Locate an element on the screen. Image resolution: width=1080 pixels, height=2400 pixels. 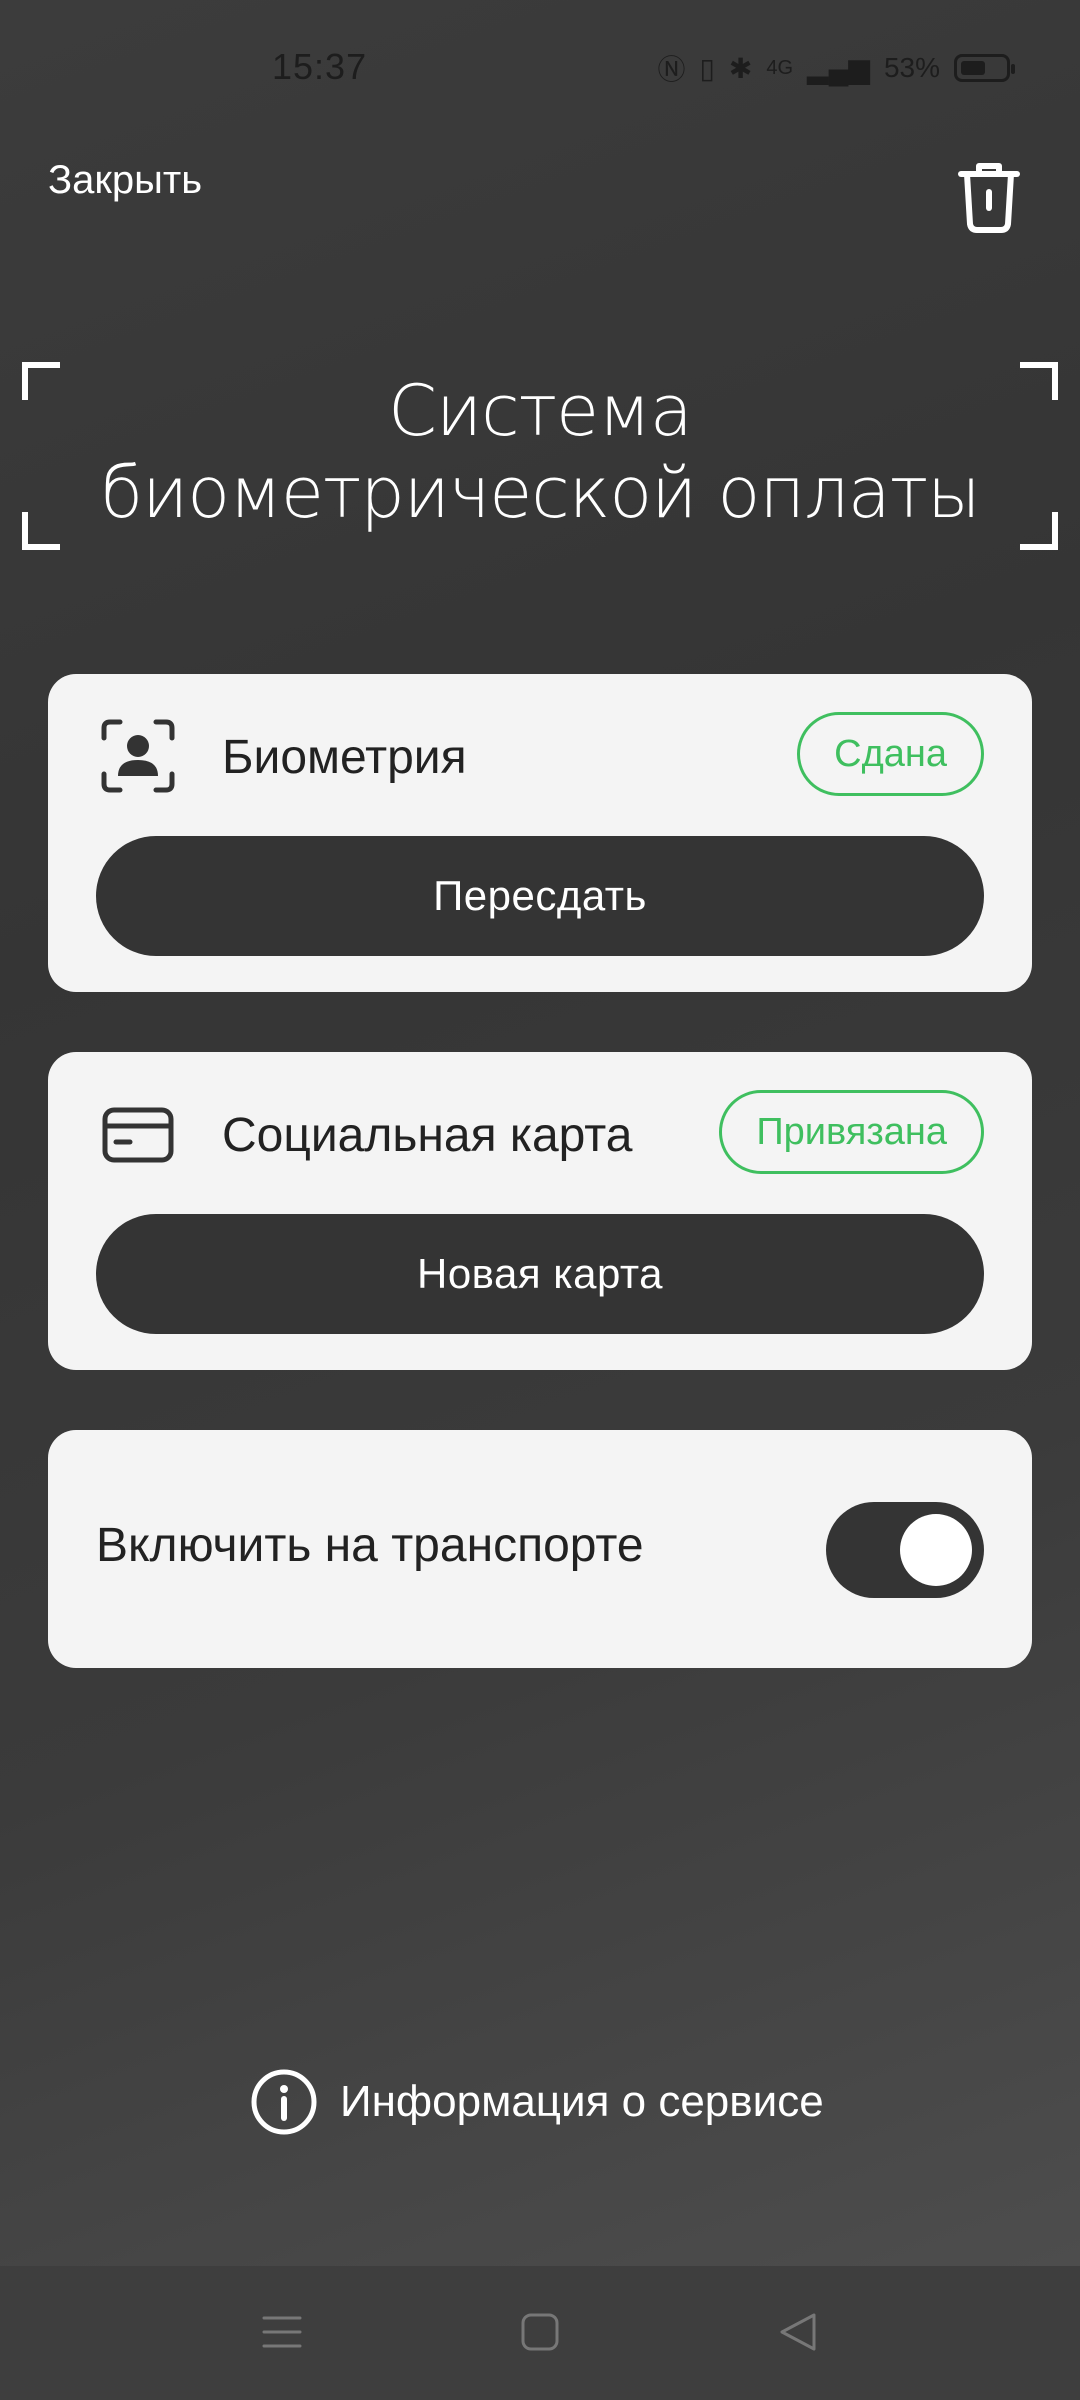
service-info-link: Информация о сервисе is located at coordinates (537, 2102).